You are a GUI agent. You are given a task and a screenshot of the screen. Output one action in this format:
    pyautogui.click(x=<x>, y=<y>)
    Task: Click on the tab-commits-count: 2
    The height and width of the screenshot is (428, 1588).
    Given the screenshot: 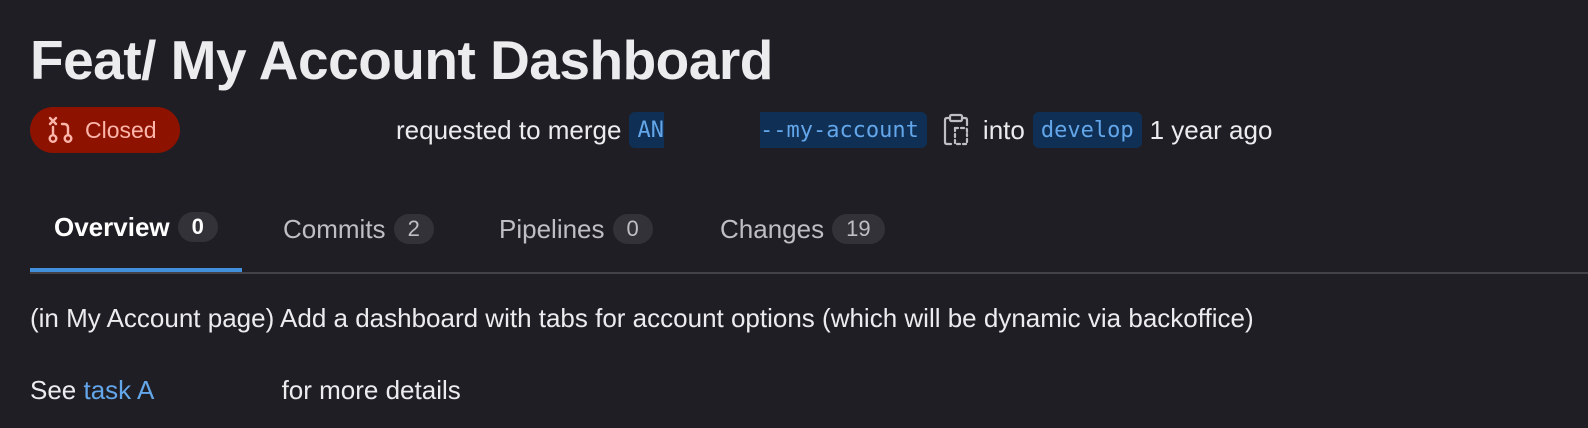 What is the action you would take?
    pyautogui.click(x=413, y=229)
    